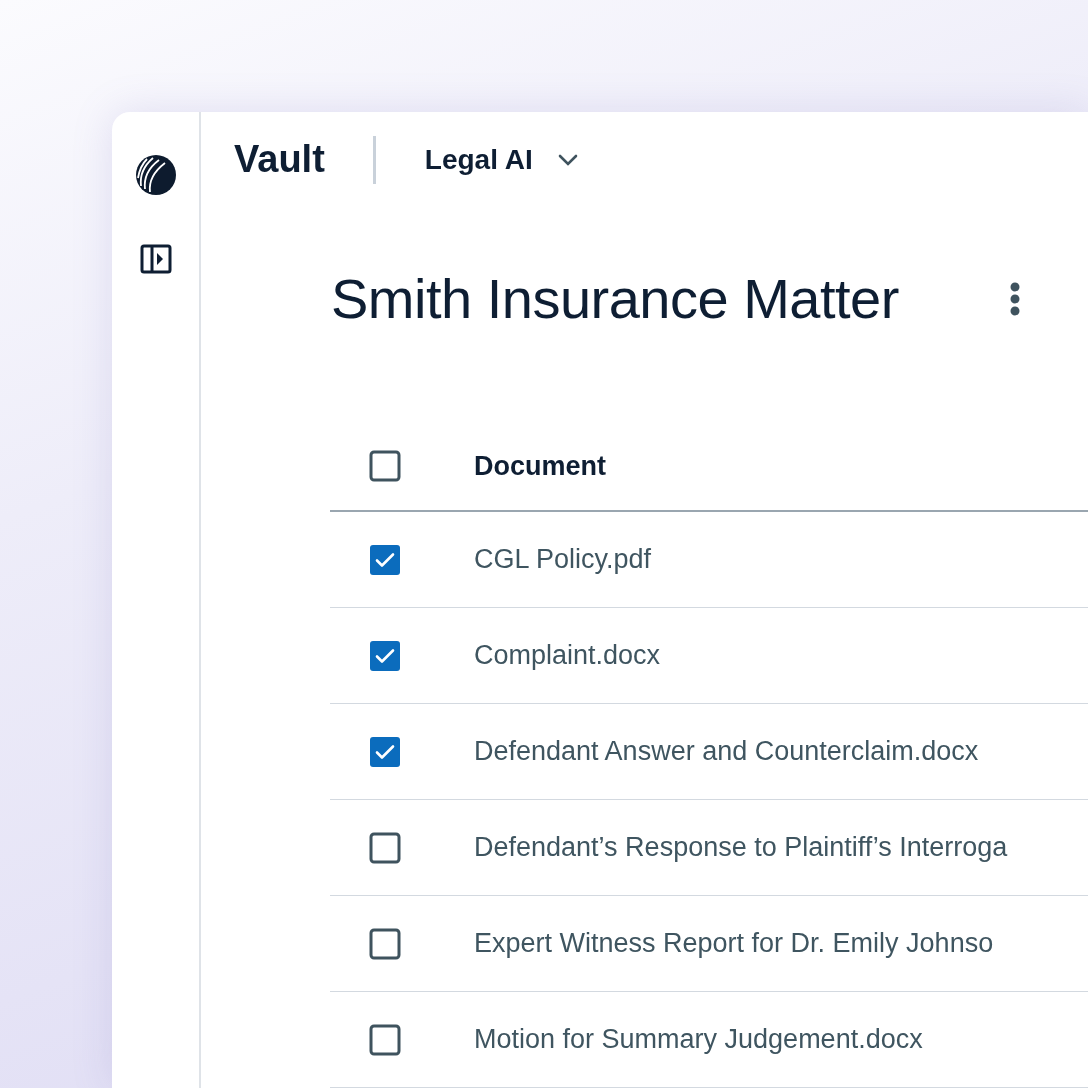  Describe the element at coordinates (567, 655) in the screenshot. I see `document-name: Complaint.docx` at that location.